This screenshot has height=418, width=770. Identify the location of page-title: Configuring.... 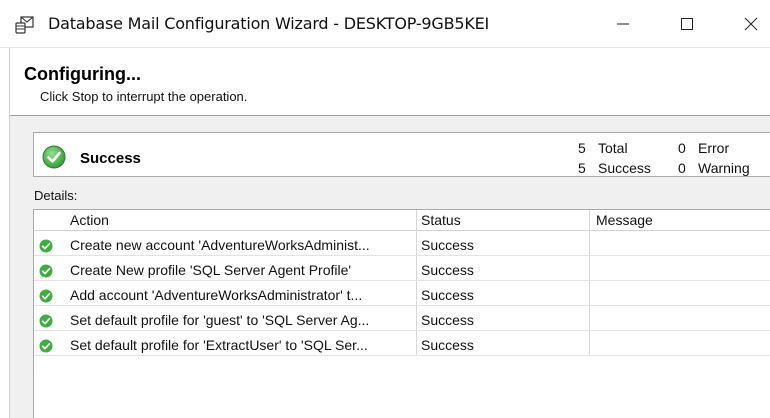
(82, 74).